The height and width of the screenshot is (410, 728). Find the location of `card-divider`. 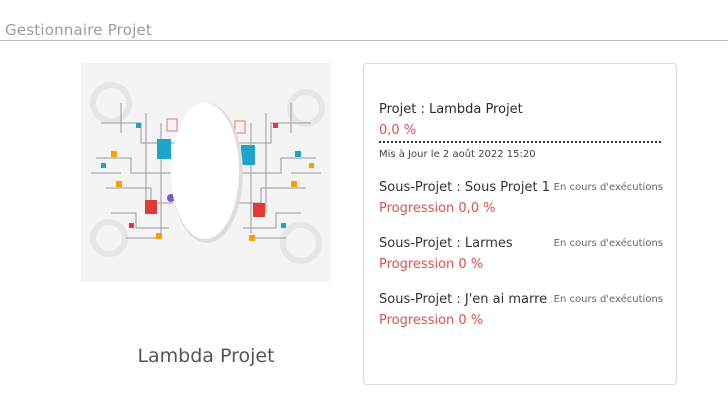

card-divider is located at coordinates (520, 142).